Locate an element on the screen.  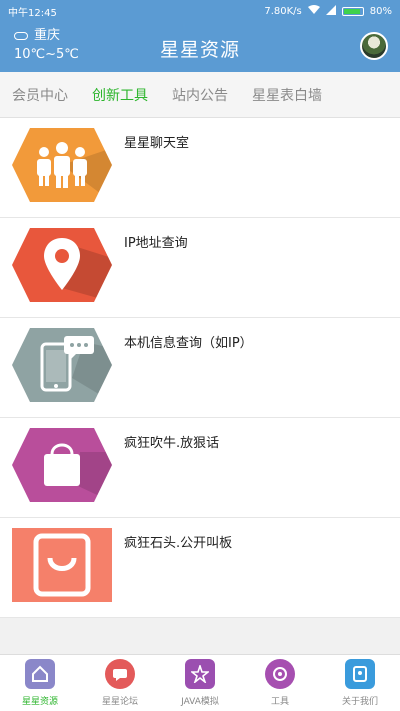
network-speed: 7.80K/s is located at coordinates (283, 11).